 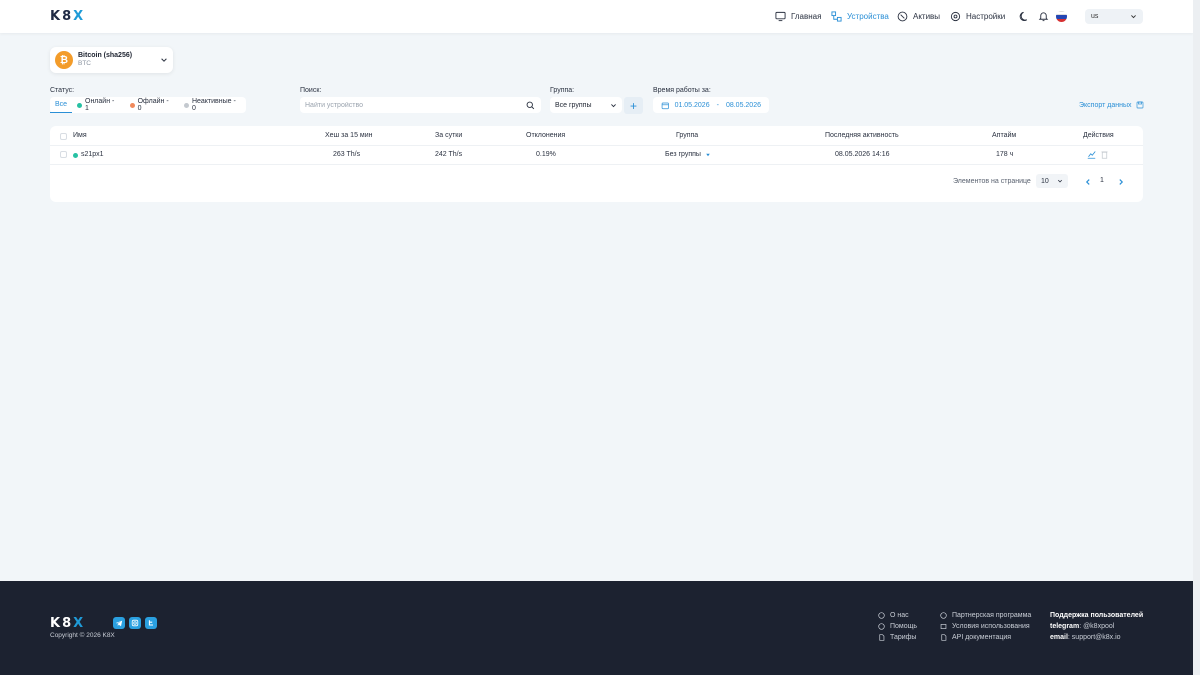 I want to click on status-tab-inactive: Неактивные - 0, so click(x=212, y=105).